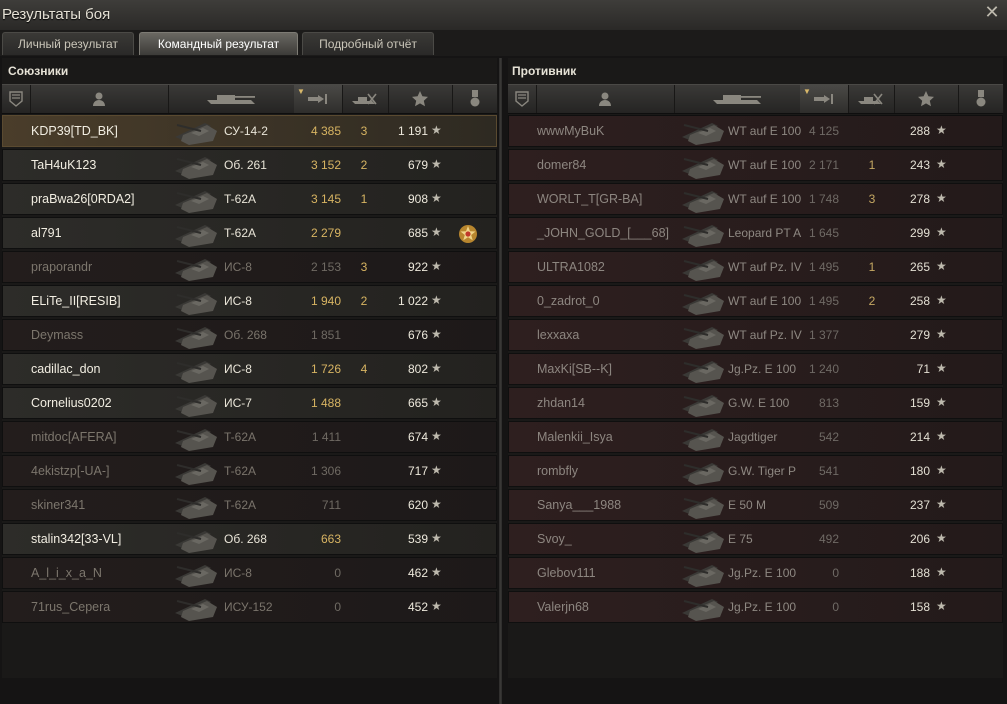 The height and width of the screenshot is (704, 1007). What do you see at coordinates (325, 471) in the screenshot?
I see `damage-value: 1 306` at bounding box center [325, 471].